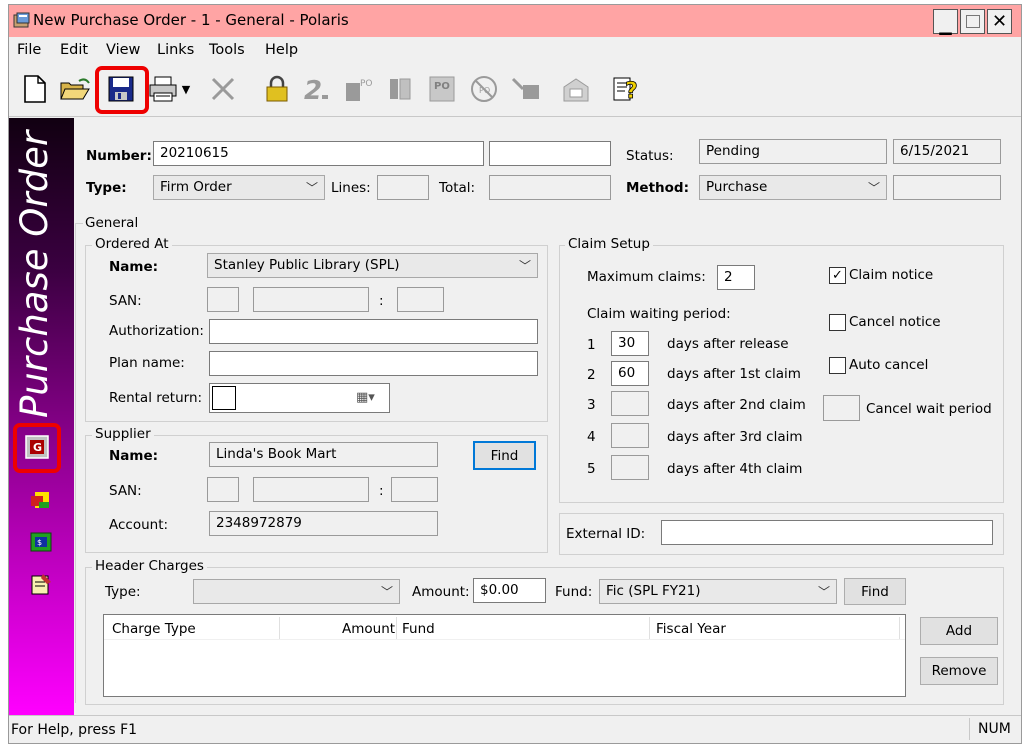  I want to click on remove-charge-button: Remove, so click(959, 671).